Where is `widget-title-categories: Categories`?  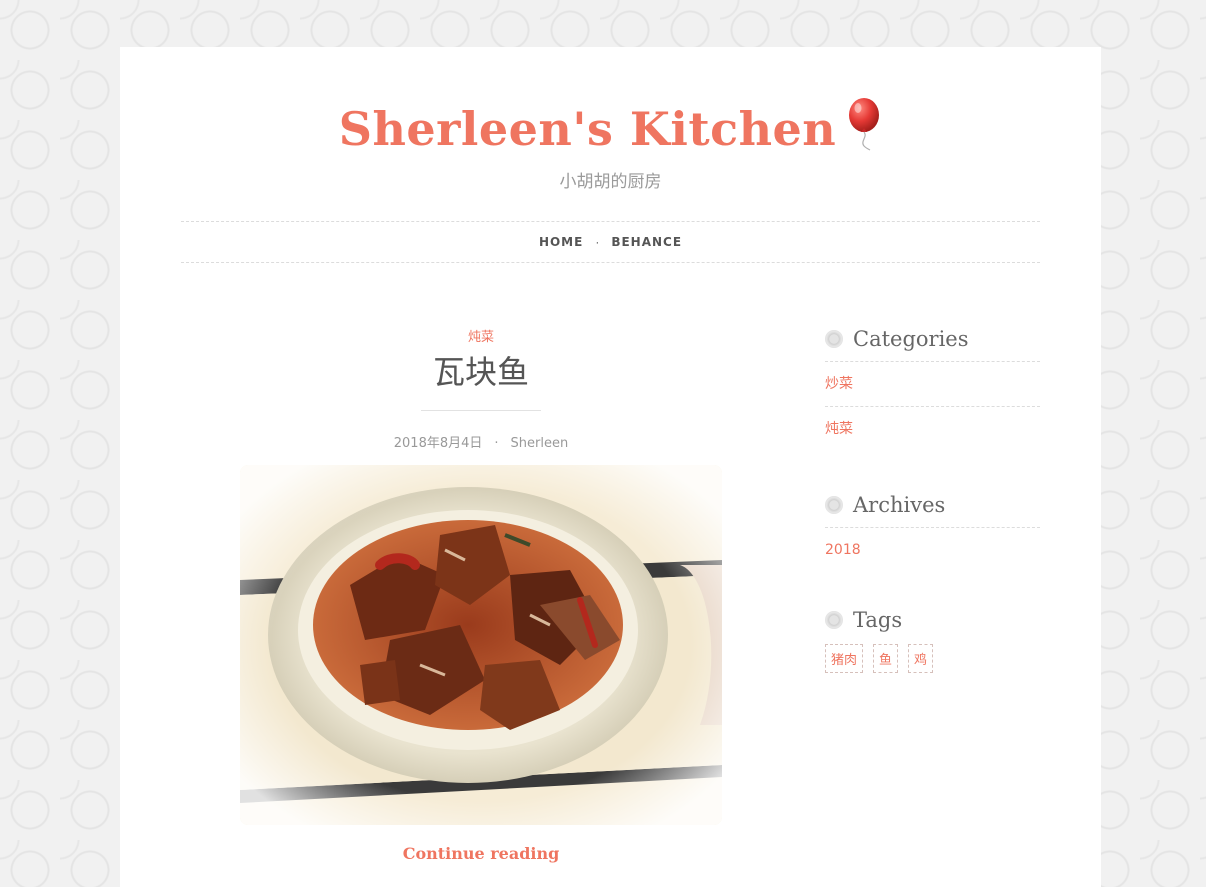
widget-title-categories: Categories is located at coordinates (932, 339).